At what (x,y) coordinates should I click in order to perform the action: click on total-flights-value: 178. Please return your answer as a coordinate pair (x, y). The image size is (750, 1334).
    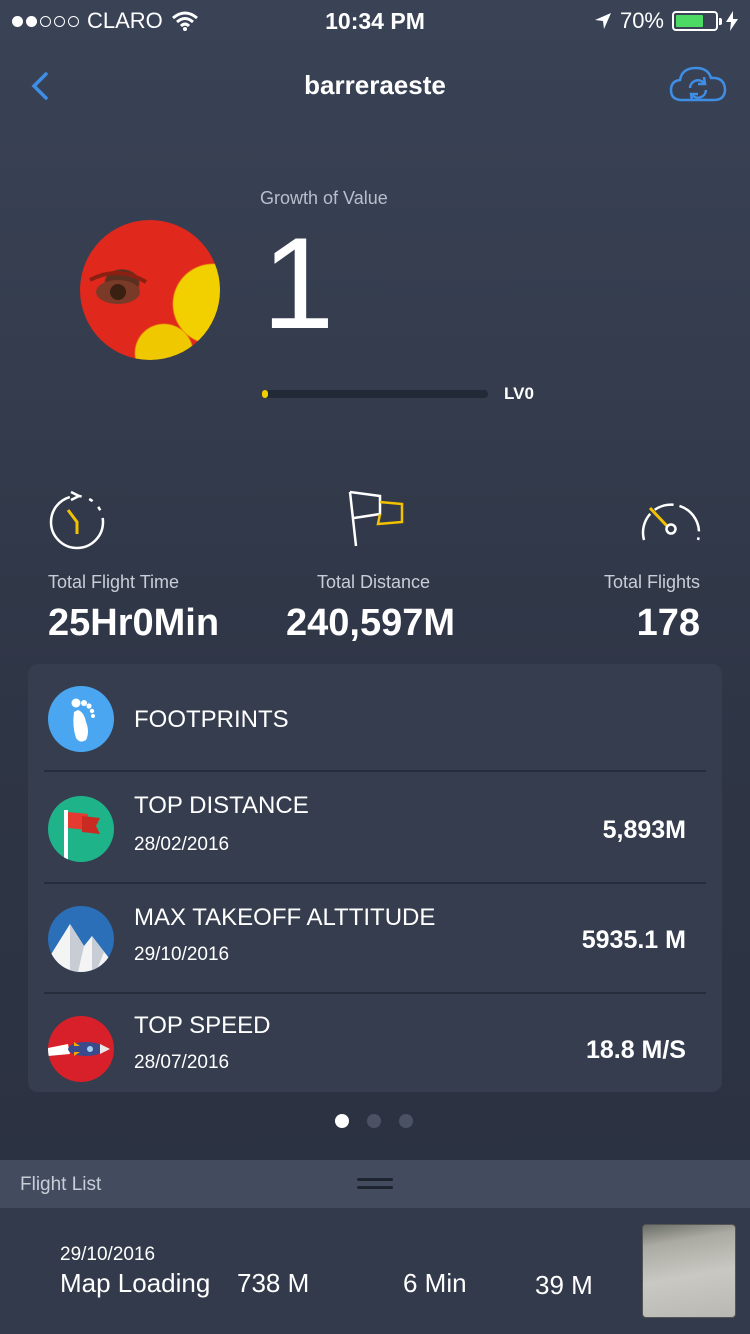
    Looking at the image, I should click on (668, 623).